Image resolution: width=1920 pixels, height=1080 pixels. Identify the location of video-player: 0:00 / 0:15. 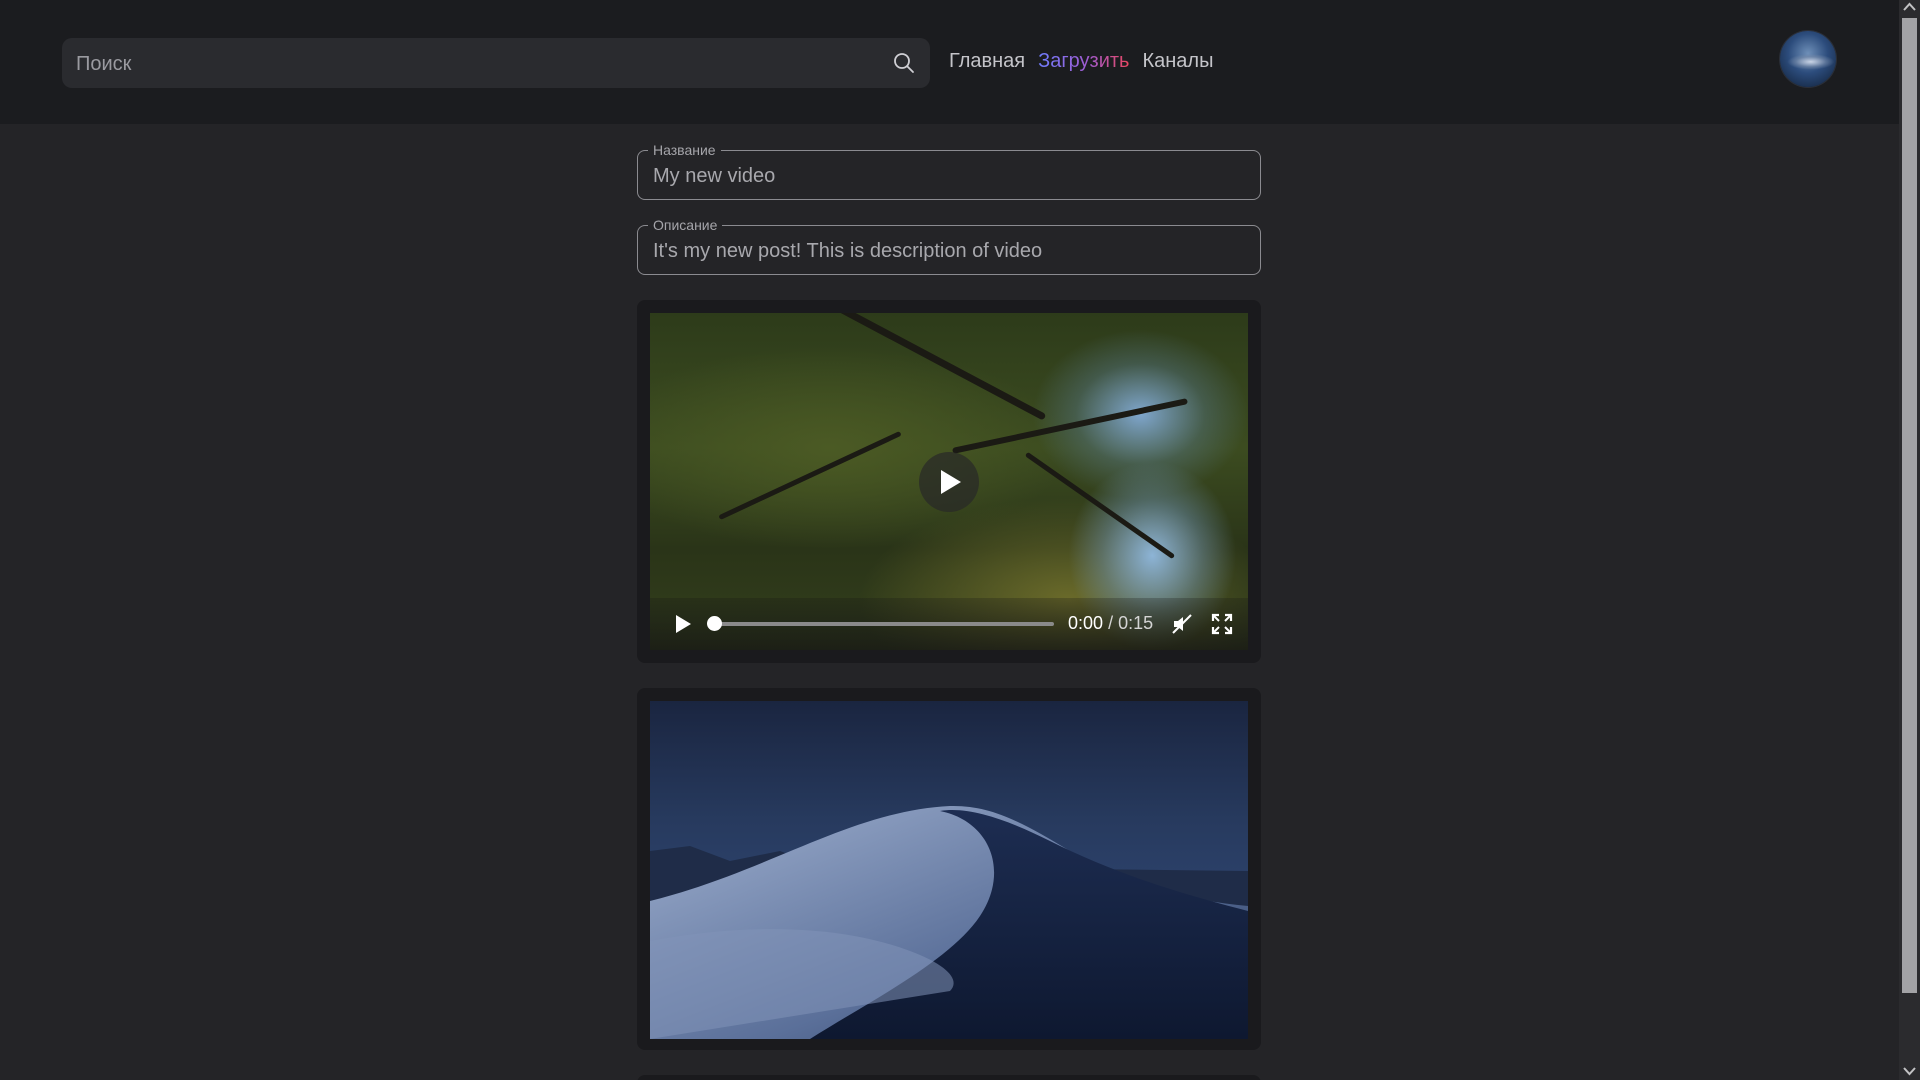
(949, 481).